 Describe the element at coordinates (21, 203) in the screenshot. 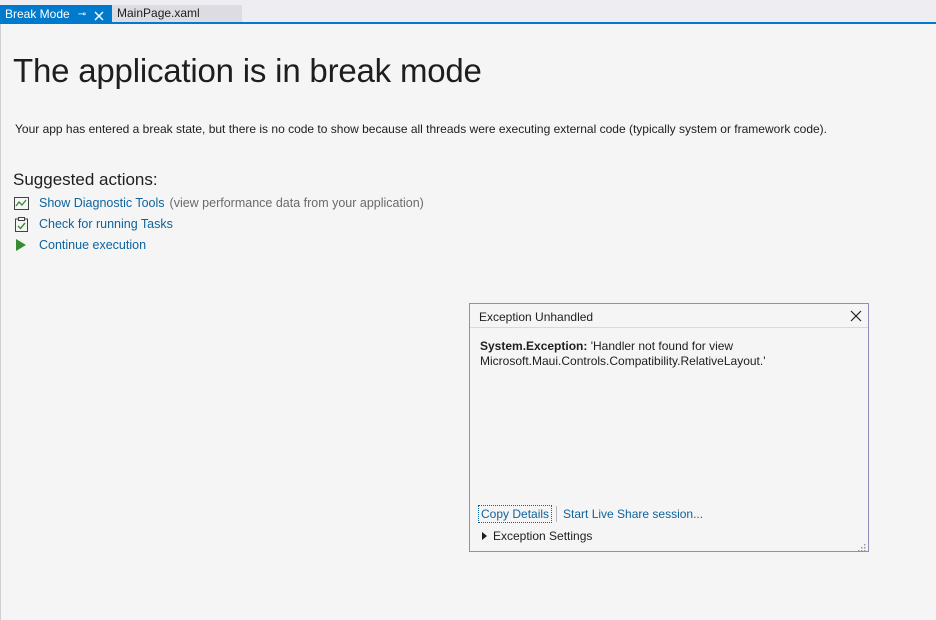

I see `diagnostic-chart-icon` at that location.